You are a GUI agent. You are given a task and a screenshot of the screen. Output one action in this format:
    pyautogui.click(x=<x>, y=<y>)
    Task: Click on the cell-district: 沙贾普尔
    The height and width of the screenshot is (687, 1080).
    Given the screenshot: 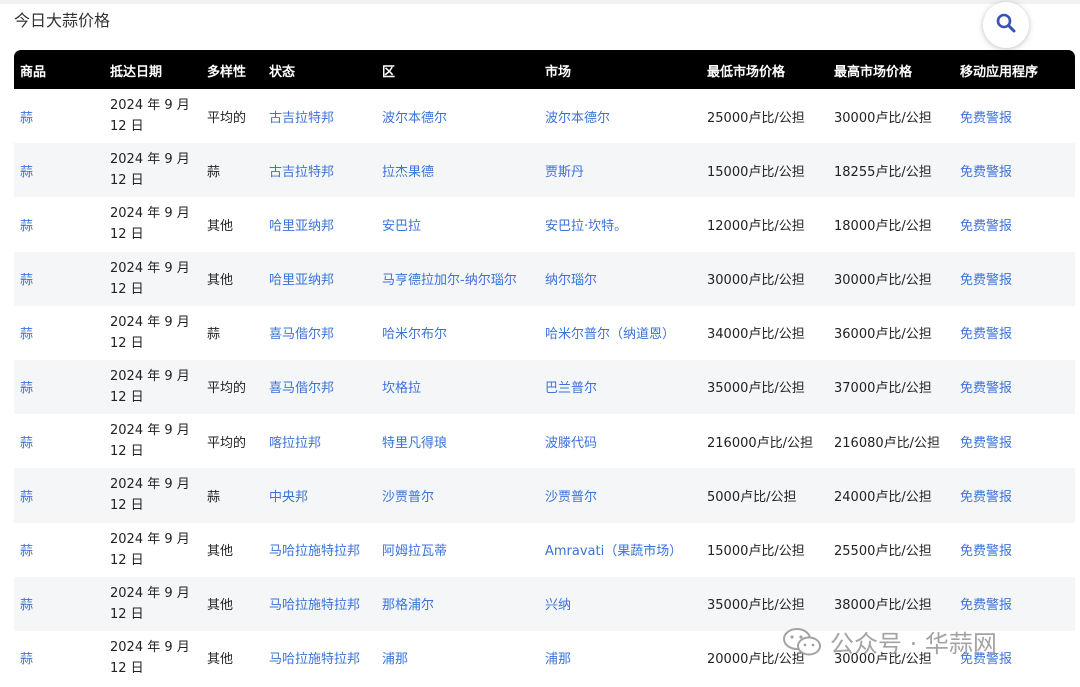 What is the action you would take?
    pyautogui.click(x=408, y=495)
    